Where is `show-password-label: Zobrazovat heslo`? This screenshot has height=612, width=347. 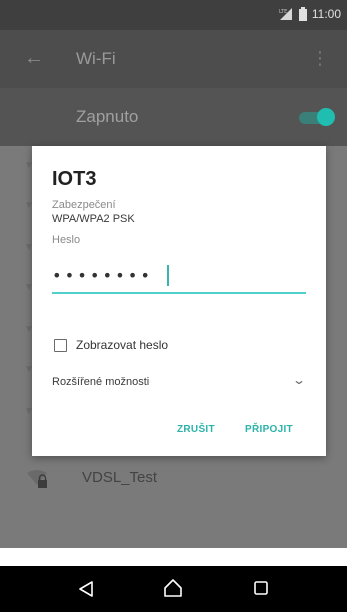 show-password-label: Zobrazovat heslo is located at coordinates (122, 345).